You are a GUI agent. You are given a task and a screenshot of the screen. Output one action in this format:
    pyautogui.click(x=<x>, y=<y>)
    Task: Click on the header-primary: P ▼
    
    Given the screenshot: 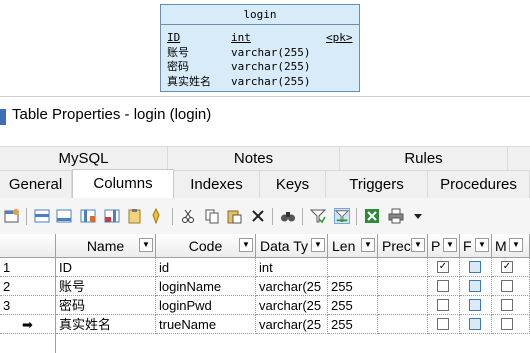 What is the action you would take?
    pyautogui.click(x=444, y=246)
    